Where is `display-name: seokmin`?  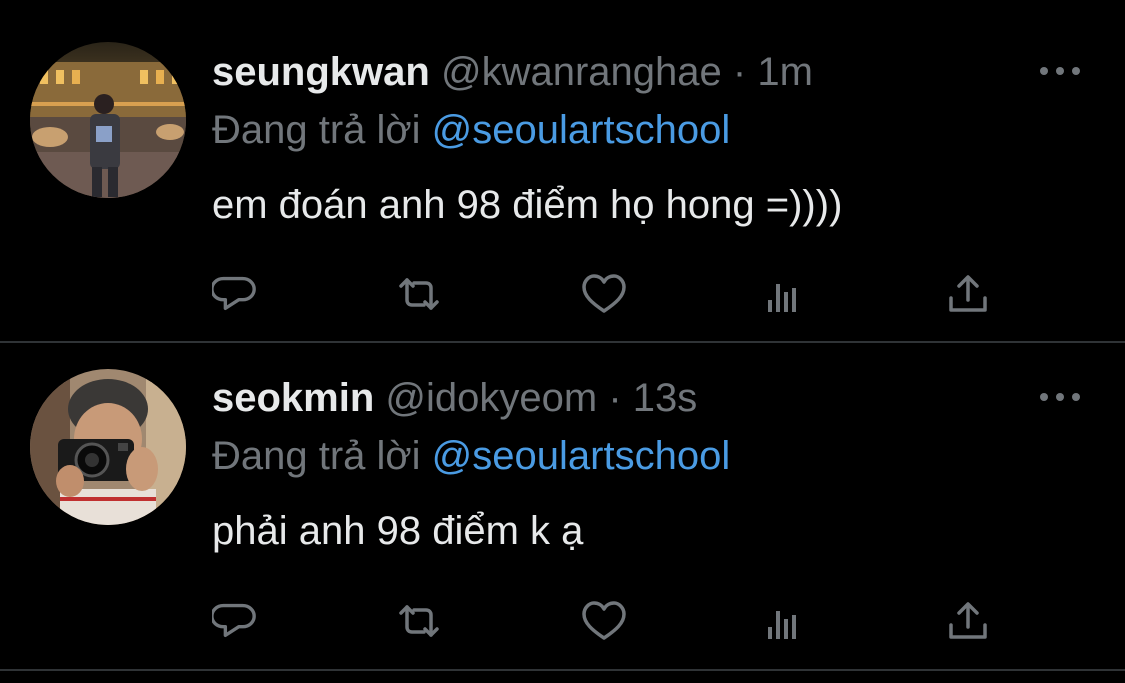
display-name: seokmin is located at coordinates (293, 398).